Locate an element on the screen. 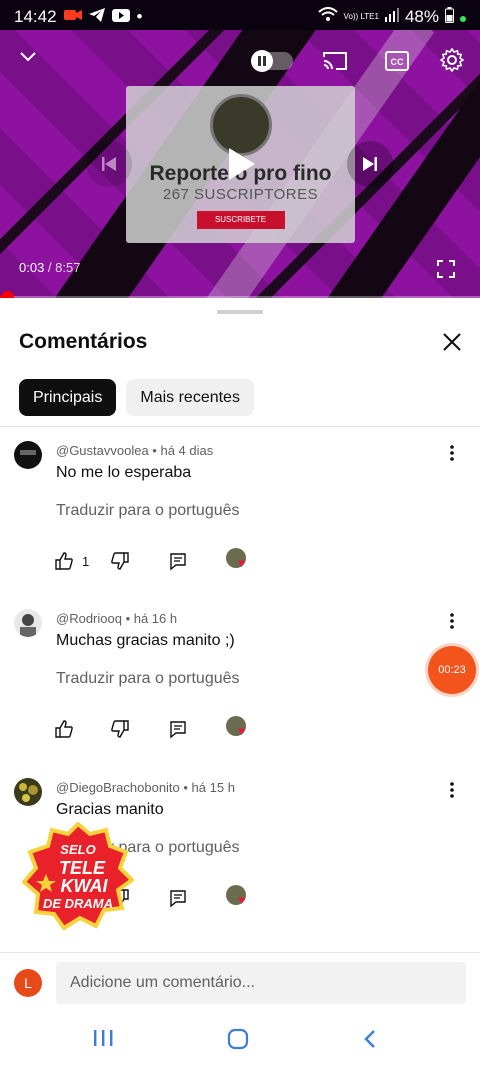  home-icon is located at coordinates (239, 1040).